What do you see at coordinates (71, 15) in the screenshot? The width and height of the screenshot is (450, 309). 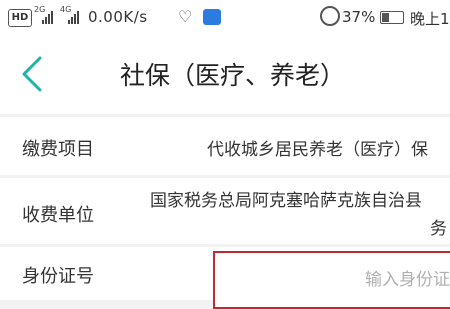 I see `sim2-signal-icon: 4G` at bounding box center [71, 15].